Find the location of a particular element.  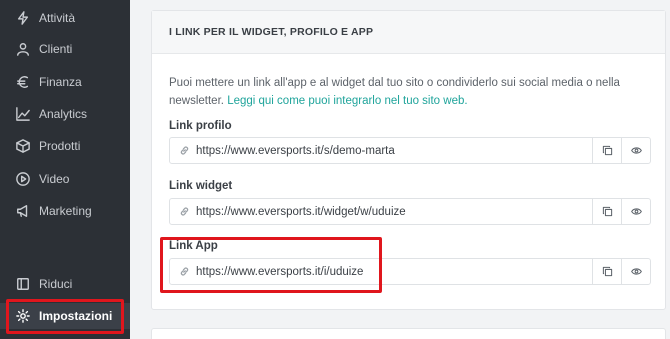

sidebar-item-label: Finanza is located at coordinates (60, 82).